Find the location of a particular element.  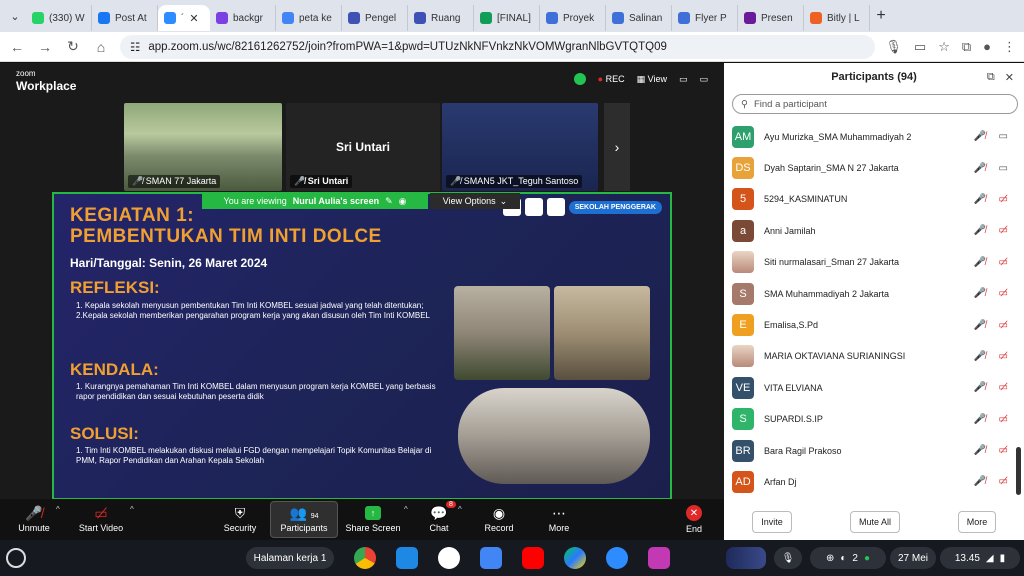

mute-all-button: Mute All is located at coordinates (875, 522).